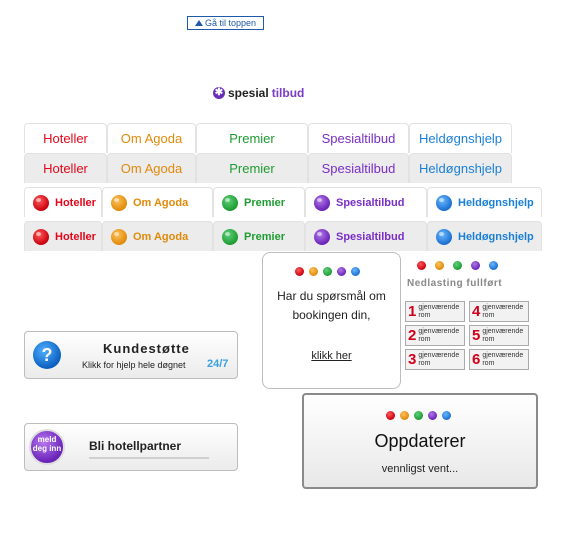 This screenshot has height=535, width=567. I want to click on updating-title: Oppdaterer, so click(420, 441).